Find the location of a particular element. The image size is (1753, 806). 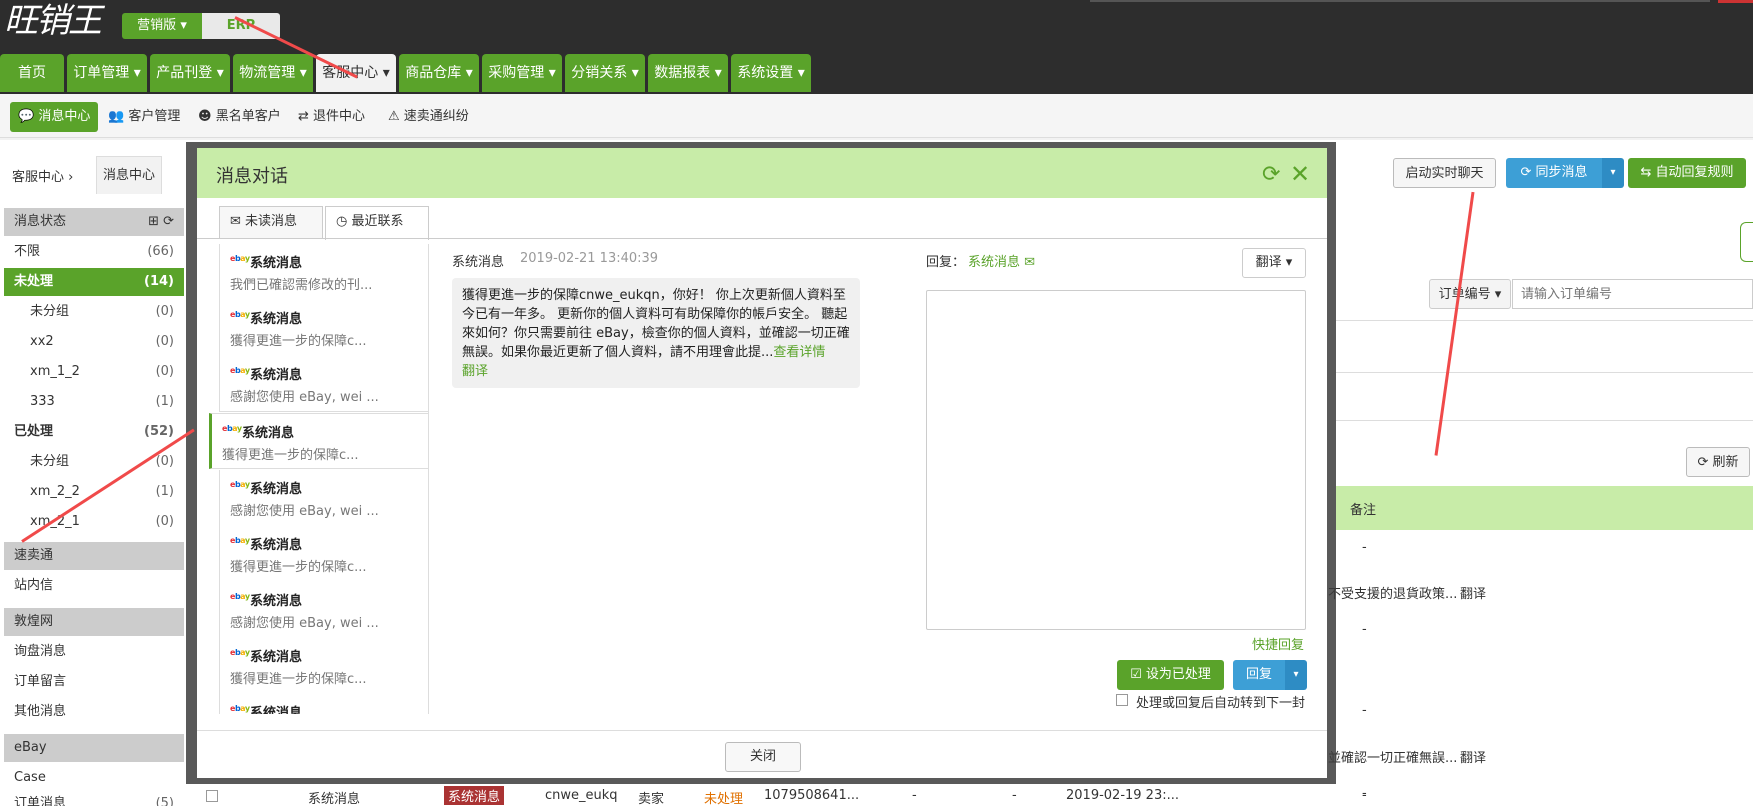

sidebar-item: xx2 (0) is located at coordinates (94, 342).